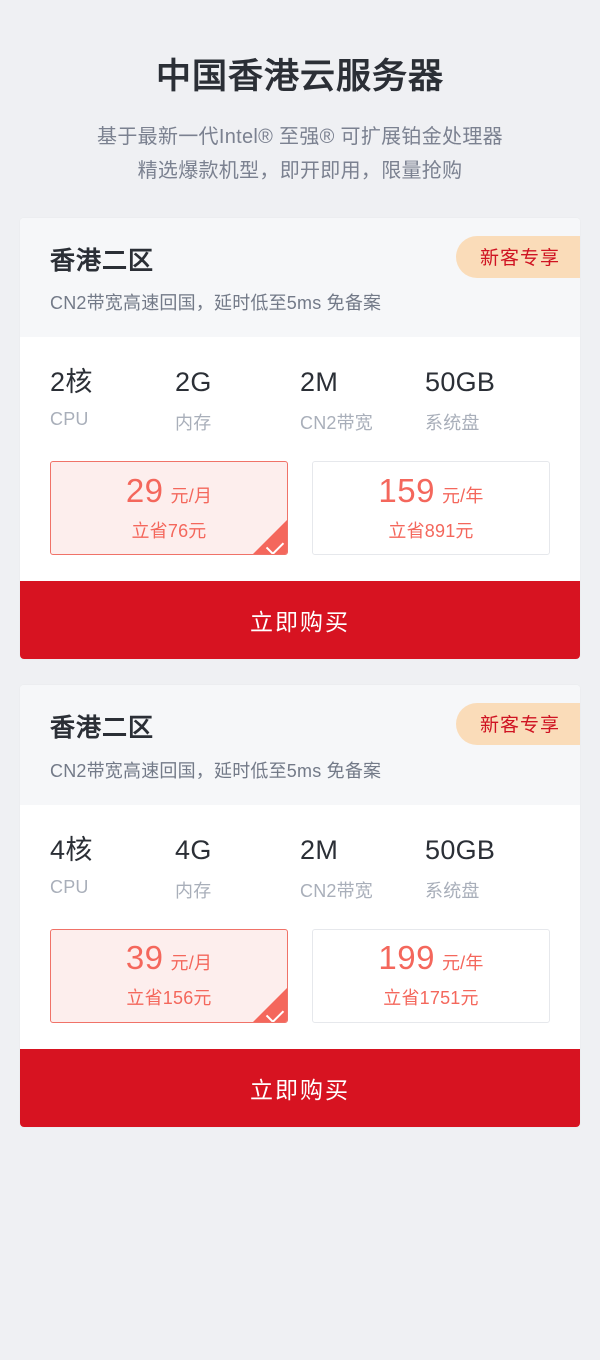 This screenshot has height=1360, width=600. Describe the element at coordinates (71, 849) in the screenshot. I see `spec-value: 4核` at that location.